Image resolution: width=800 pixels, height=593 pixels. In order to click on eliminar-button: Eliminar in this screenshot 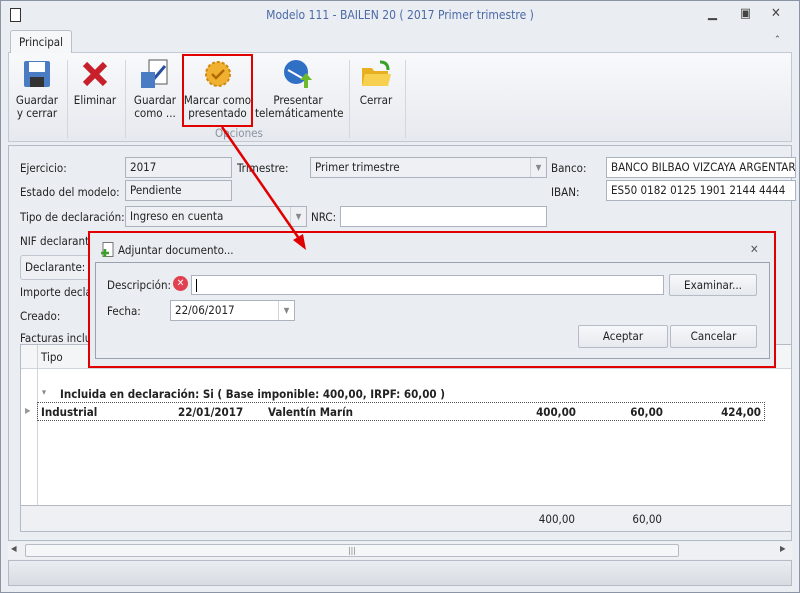, I will do `click(95, 82)`.